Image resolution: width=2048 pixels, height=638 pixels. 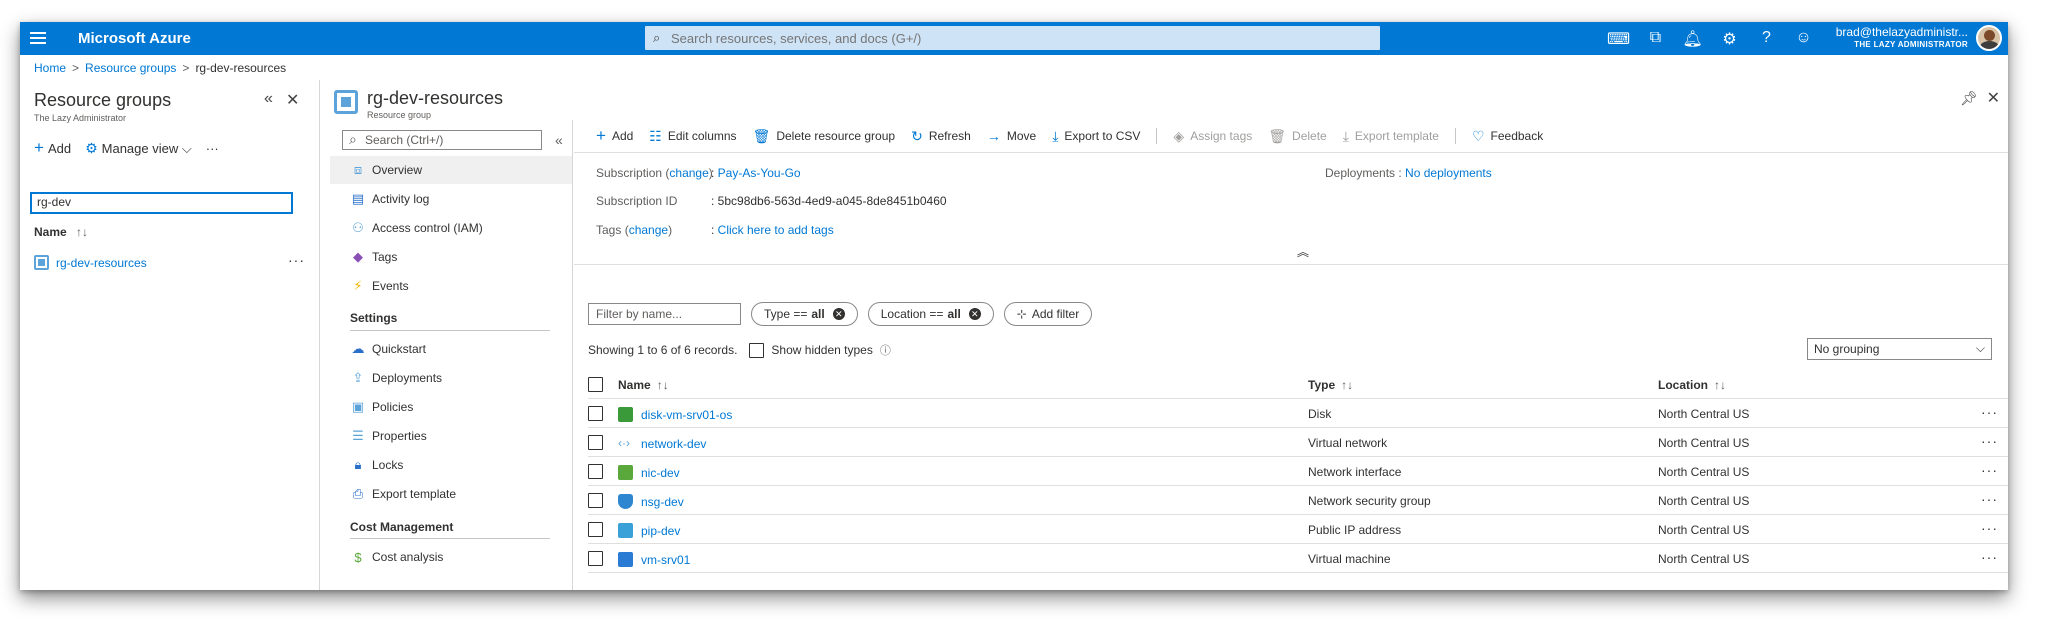 I want to click on collapse-essentials-icon: ︽, so click(x=1303, y=251).